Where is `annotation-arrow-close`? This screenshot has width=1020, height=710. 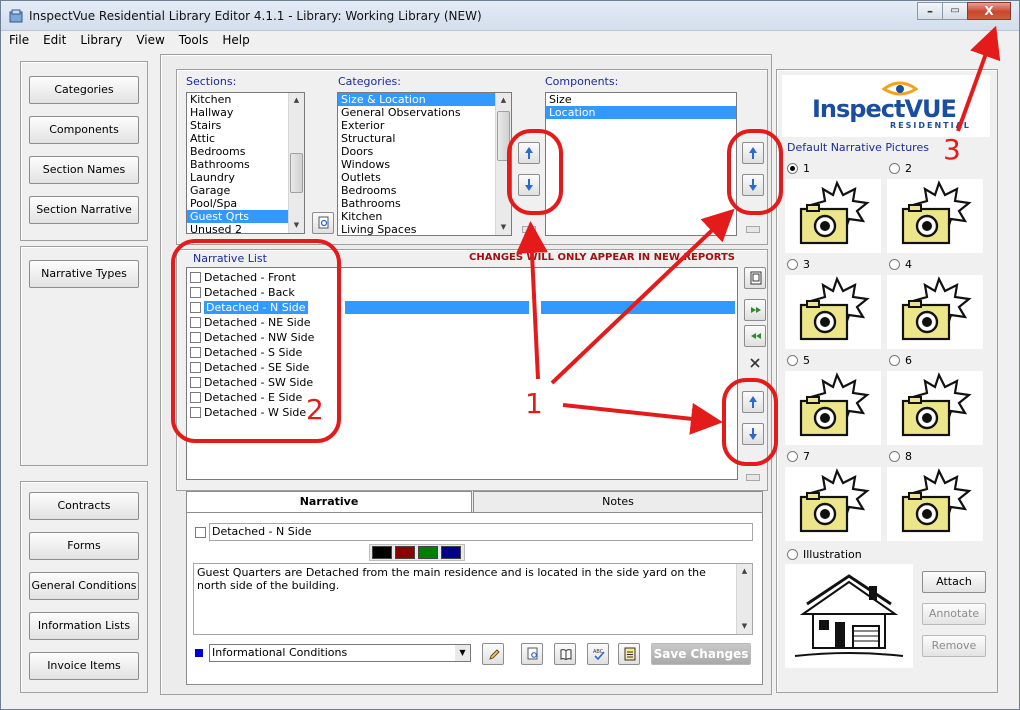 annotation-arrow-close is located at coordinates (978, 78).